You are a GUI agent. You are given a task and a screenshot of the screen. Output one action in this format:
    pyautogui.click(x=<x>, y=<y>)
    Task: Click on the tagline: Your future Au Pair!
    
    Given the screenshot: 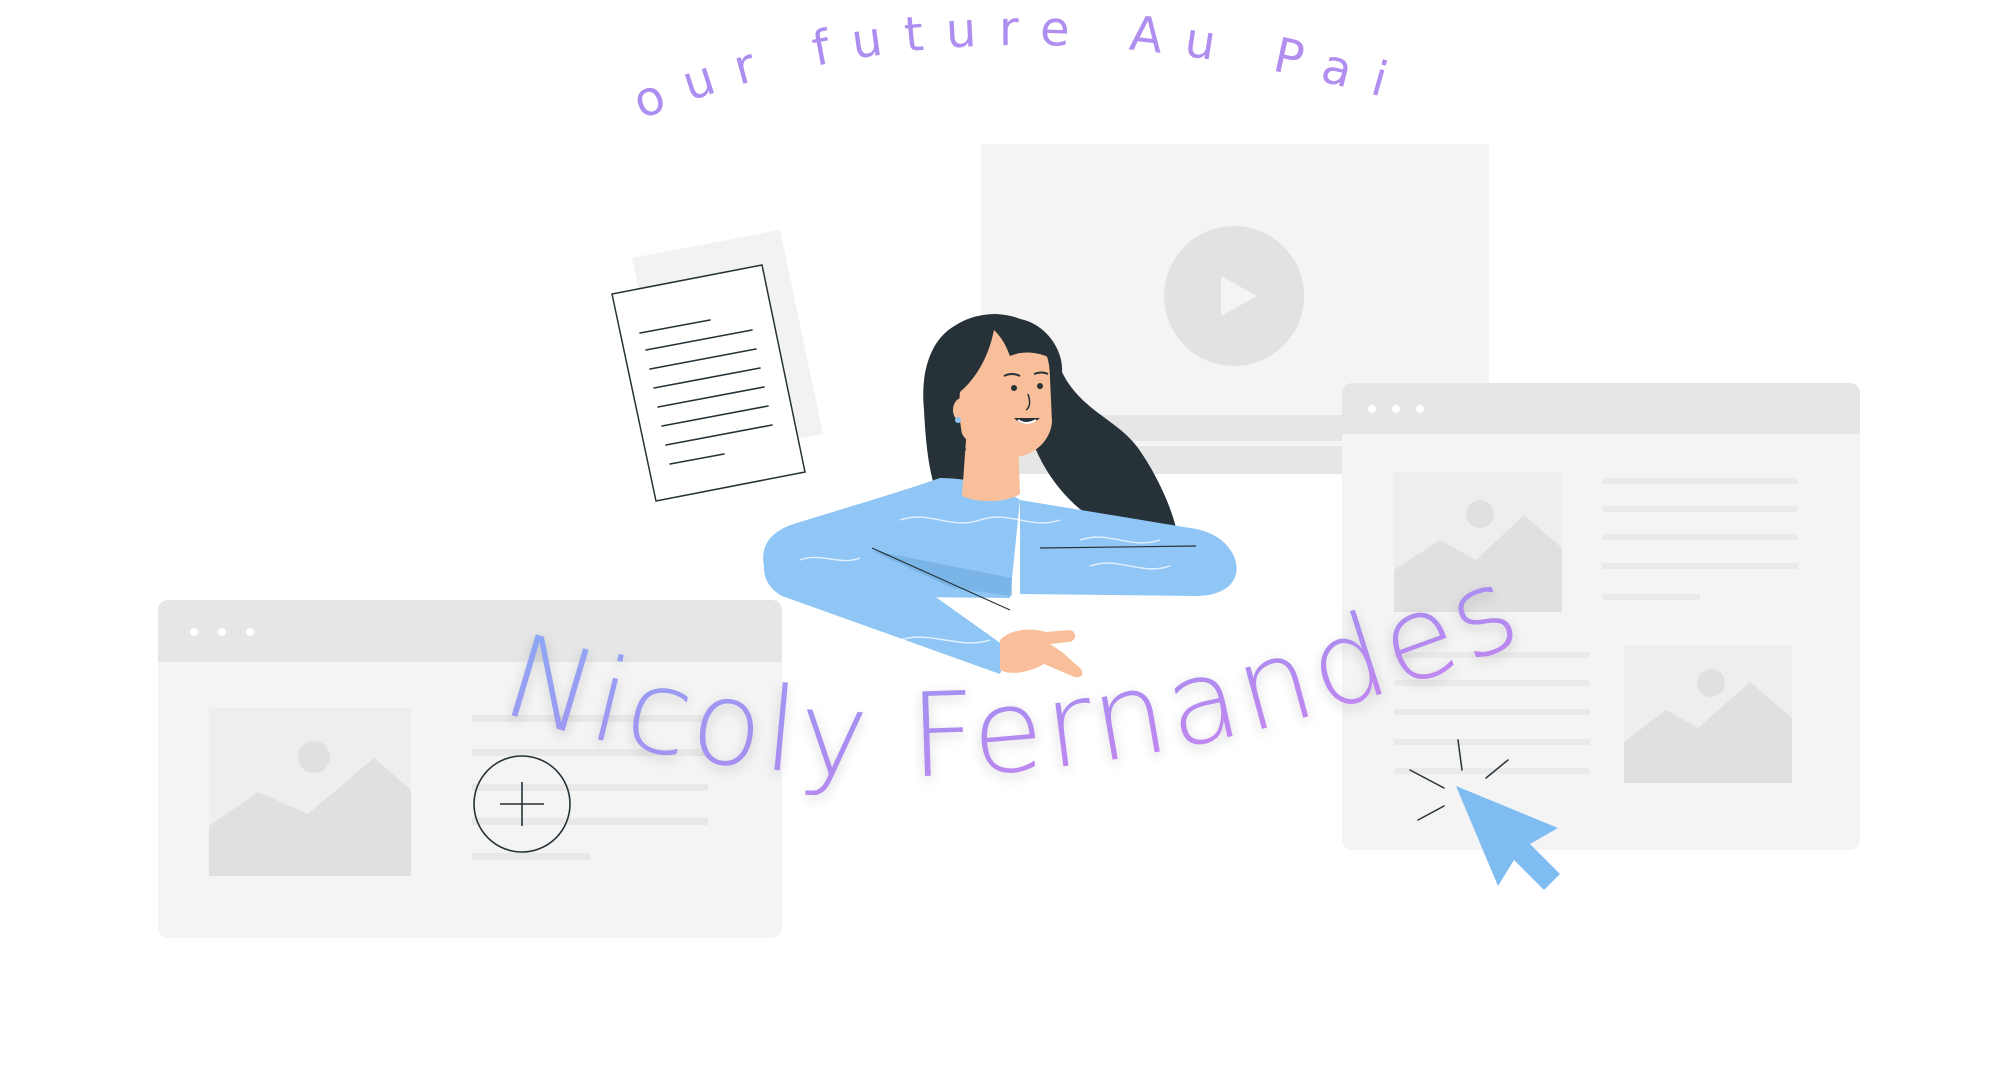 What is the action you would take?
    pyautogui.click(x=707, y=65)
    